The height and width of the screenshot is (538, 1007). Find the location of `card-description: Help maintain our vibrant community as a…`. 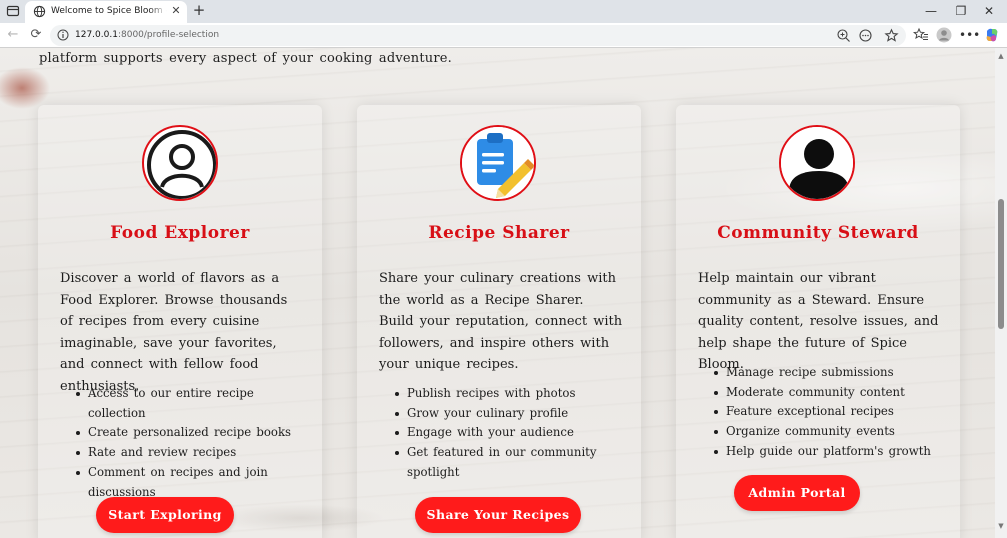

card-description: Help maintain our vibrant community as a… is located at coordinates (818, 322).